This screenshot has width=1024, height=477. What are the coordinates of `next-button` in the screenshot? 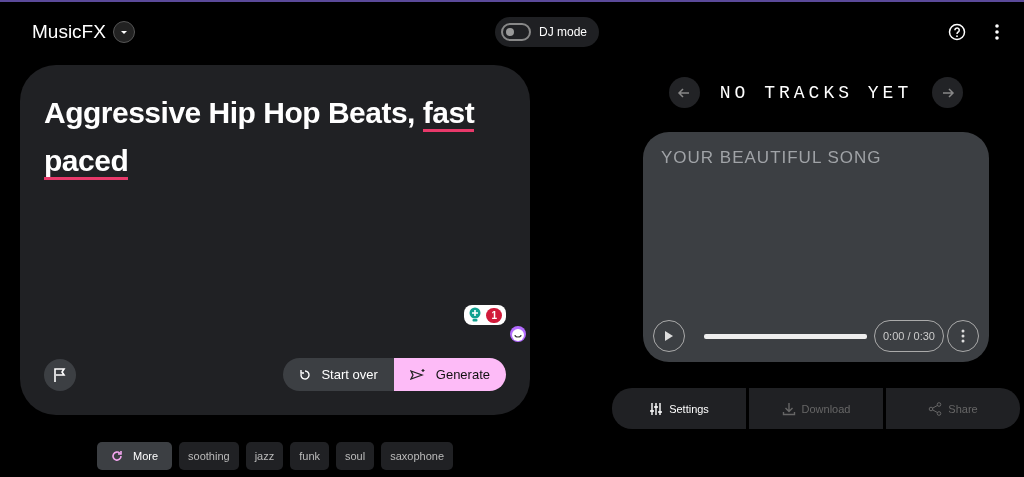 It's located at (948, 92).